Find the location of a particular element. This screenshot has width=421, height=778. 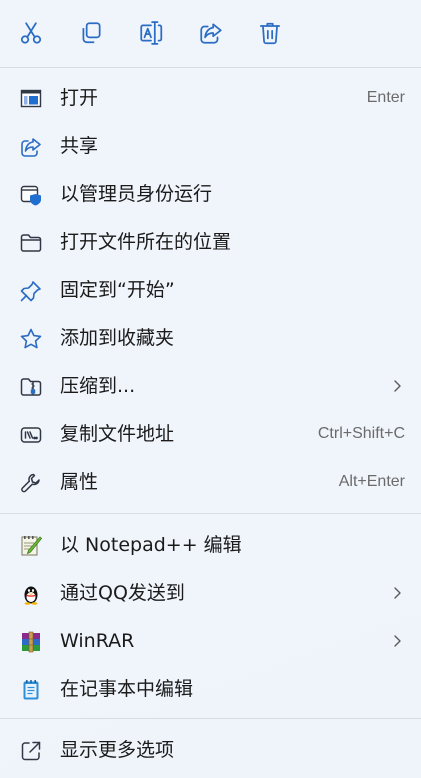

share-button is located at coordinates (211, 33).